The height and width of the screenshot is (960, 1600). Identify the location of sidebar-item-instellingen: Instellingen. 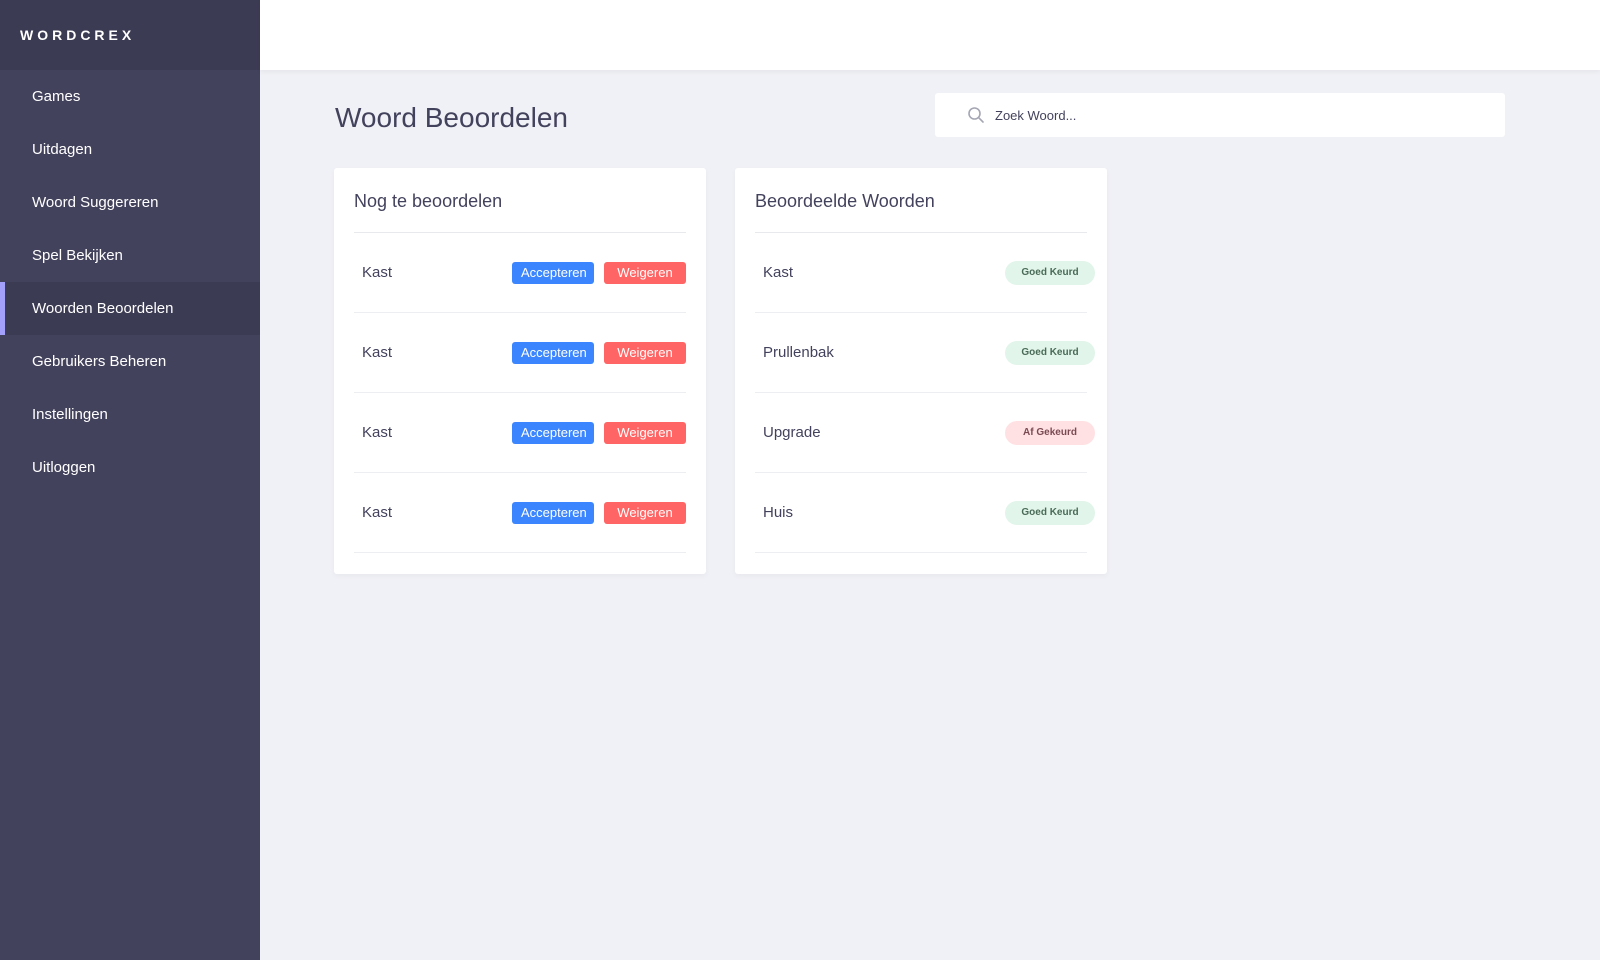
(130, 414).